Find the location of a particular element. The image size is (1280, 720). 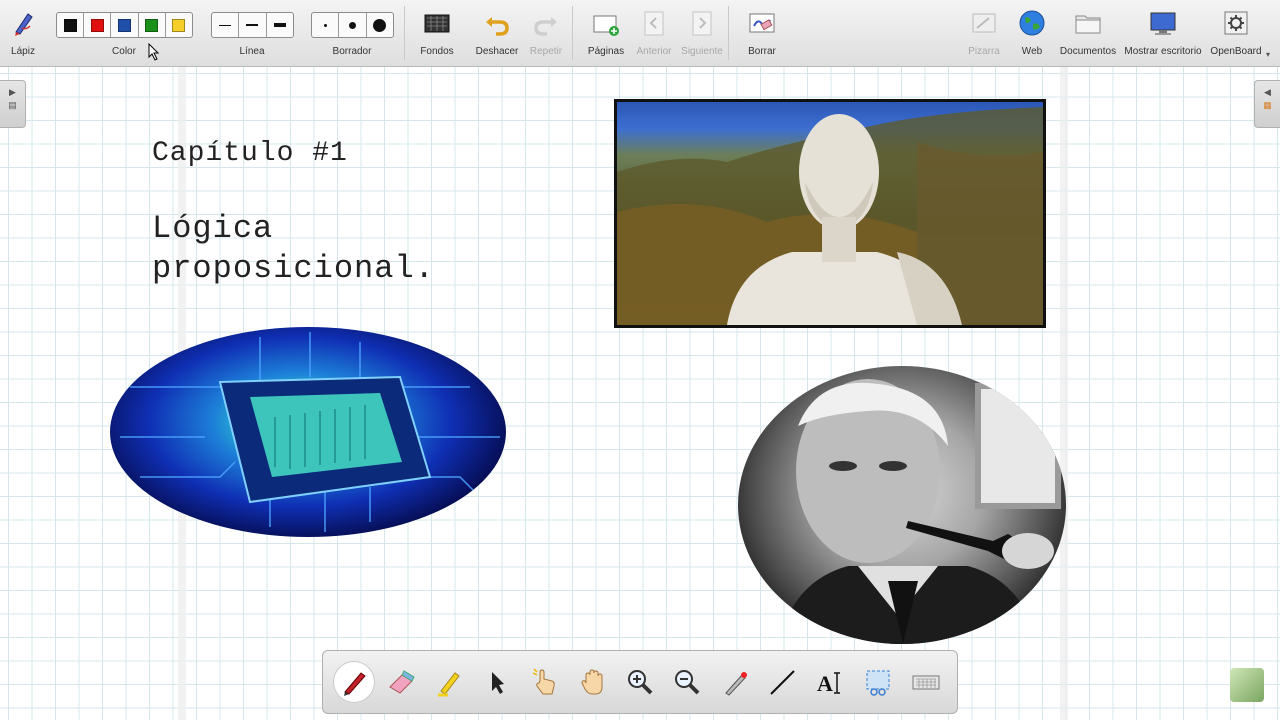

zoom-in-icon is located at coordinates (640, 682).